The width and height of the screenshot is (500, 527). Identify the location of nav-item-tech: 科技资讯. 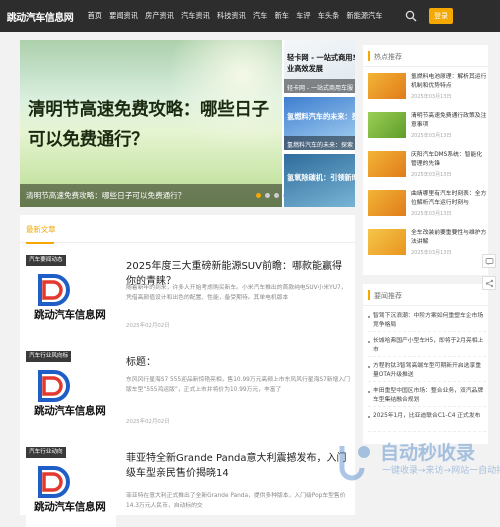
(231, 16).